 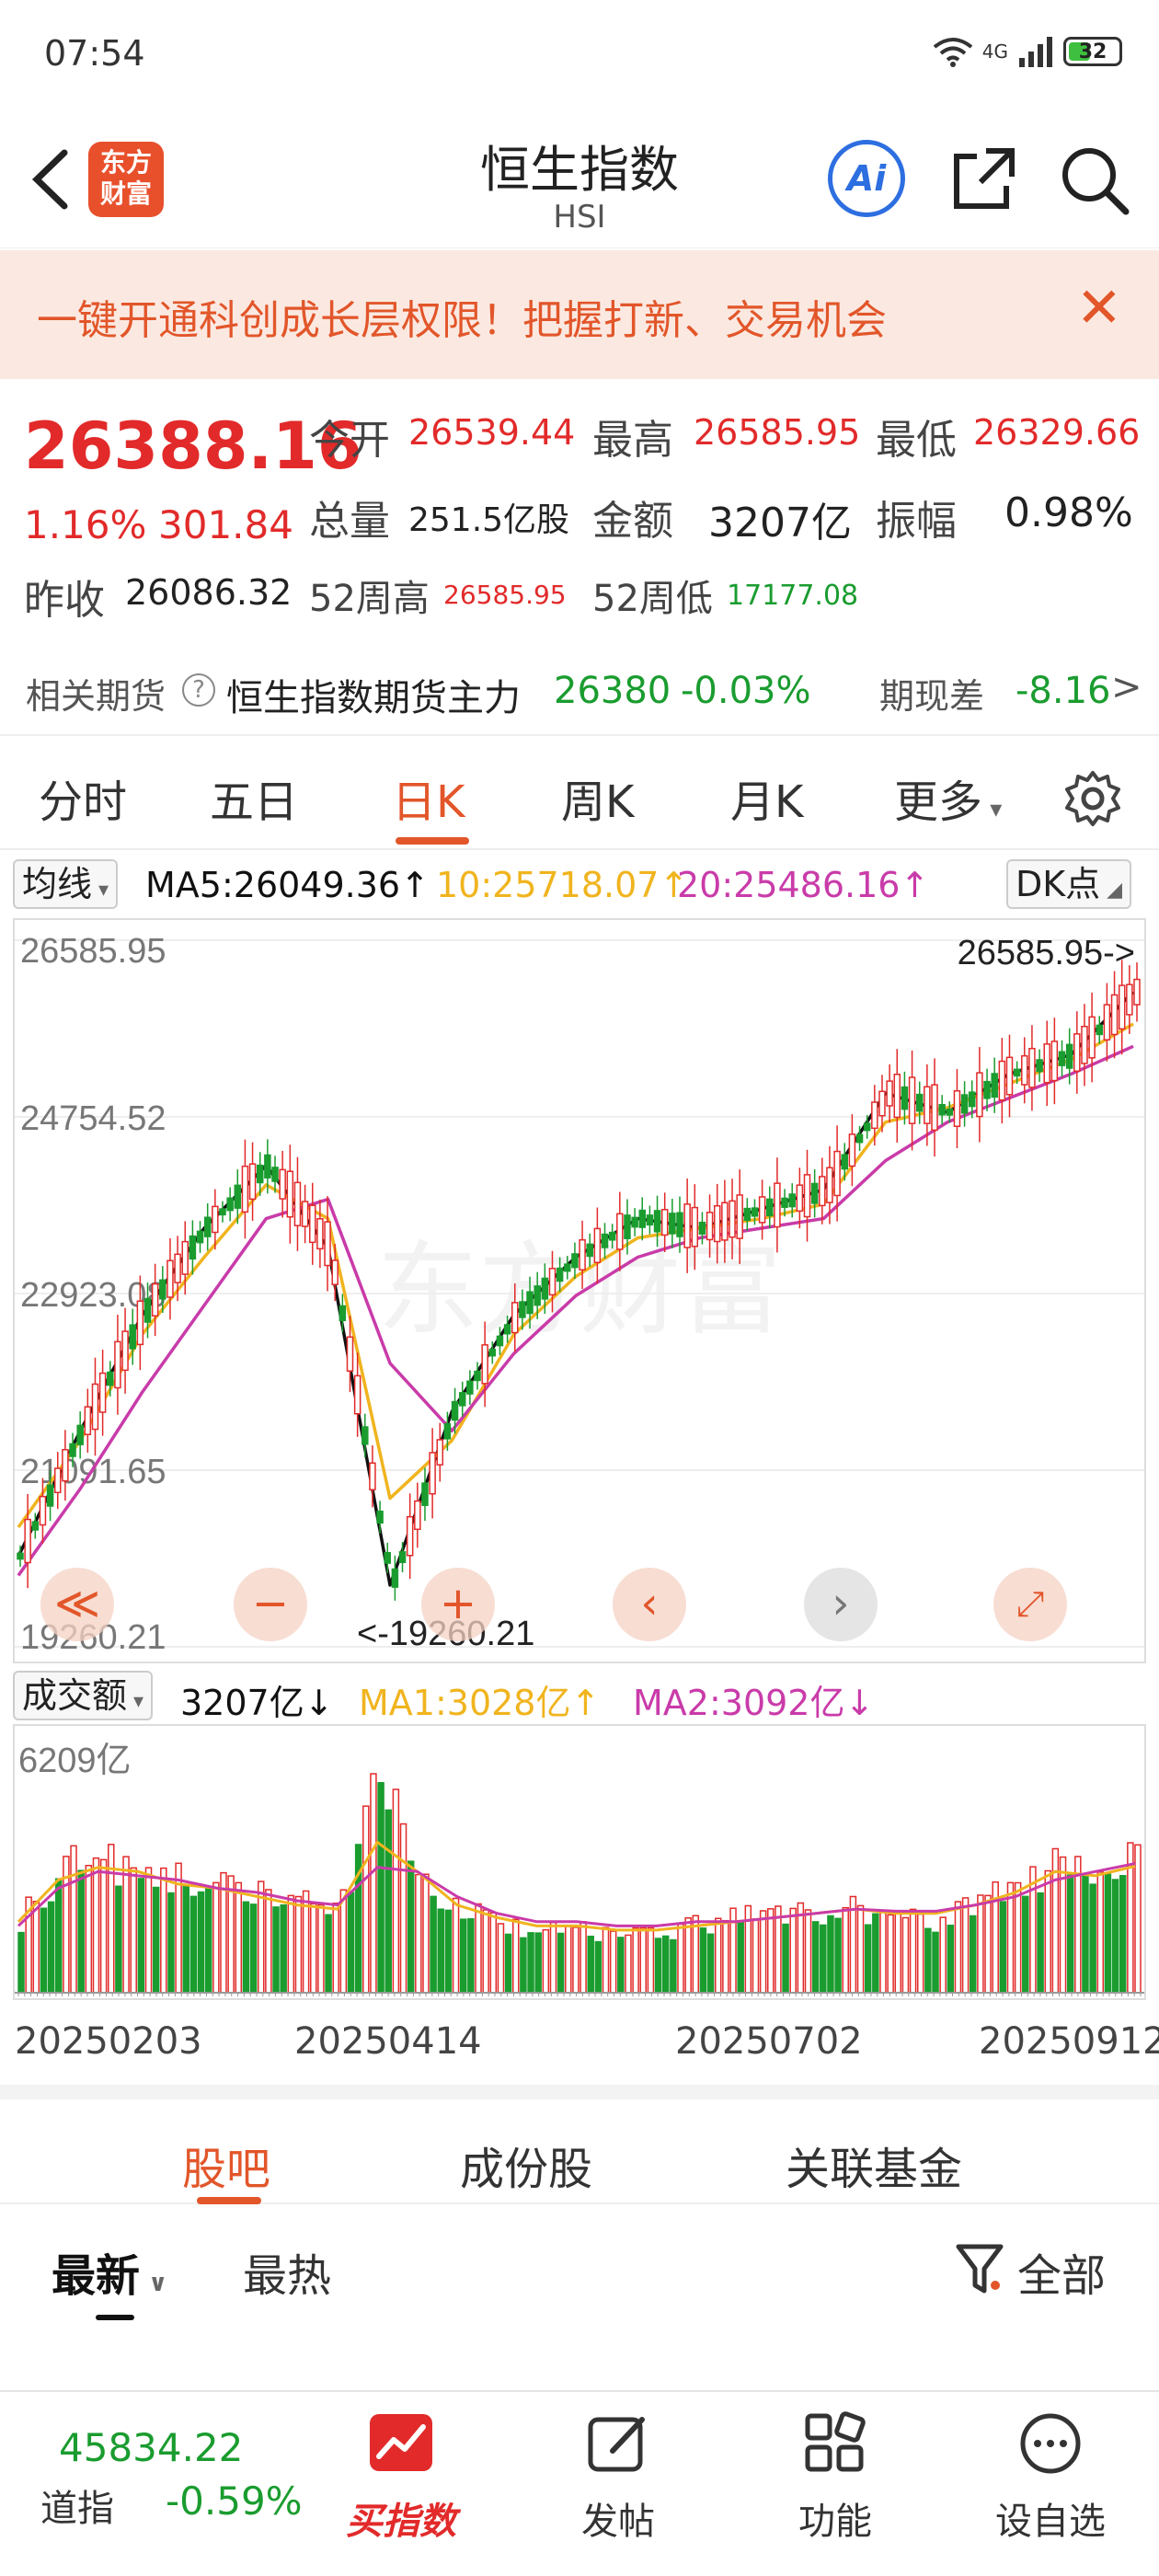 I want to click on open-value: 26539.44, so click(x=492, y=432).